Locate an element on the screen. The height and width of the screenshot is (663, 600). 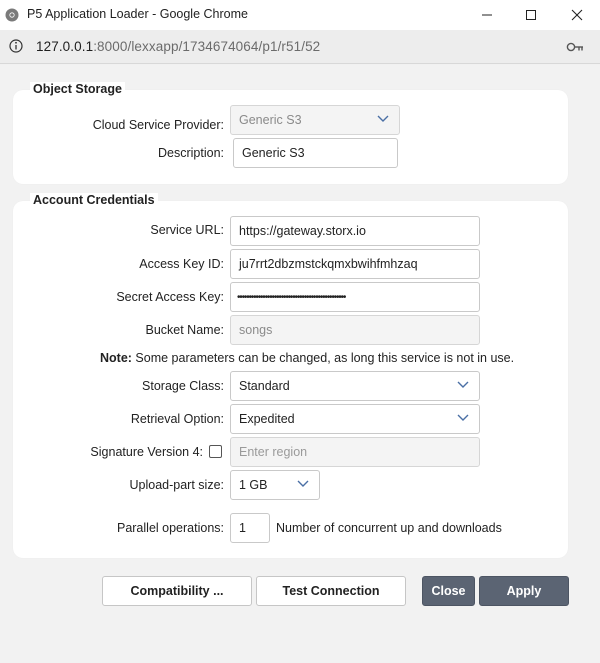
sigv4-label: Signature Version 4: is located at coordinates (146, 452).